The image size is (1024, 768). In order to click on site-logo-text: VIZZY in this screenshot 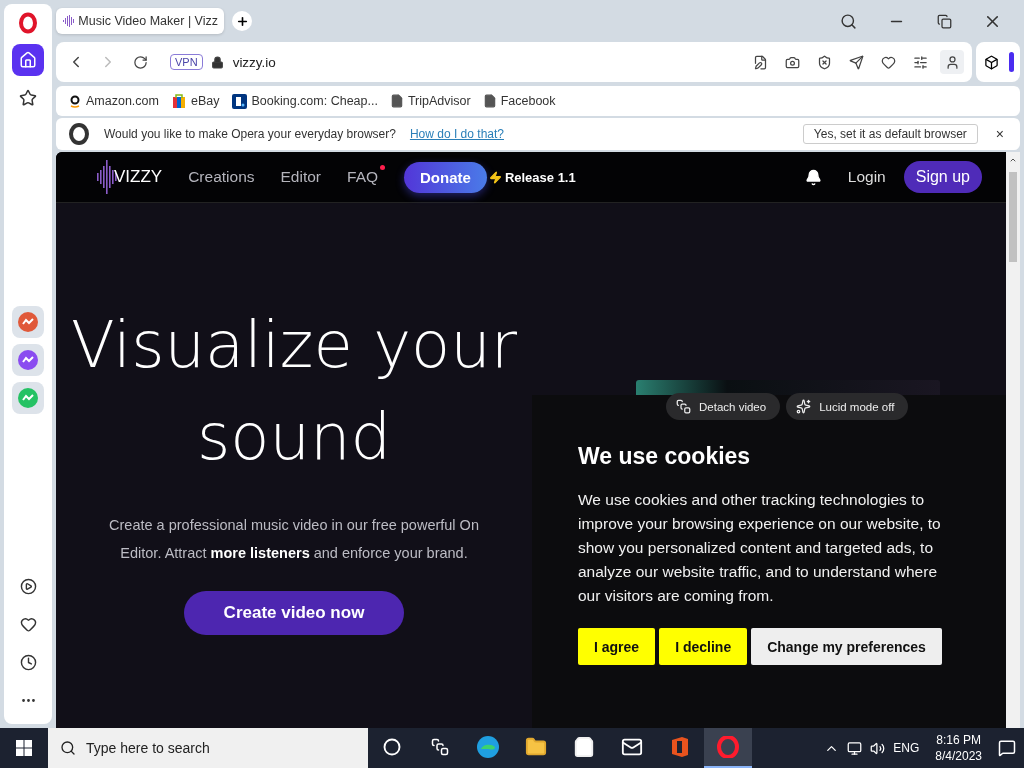, I will do `click(138, 177)`.